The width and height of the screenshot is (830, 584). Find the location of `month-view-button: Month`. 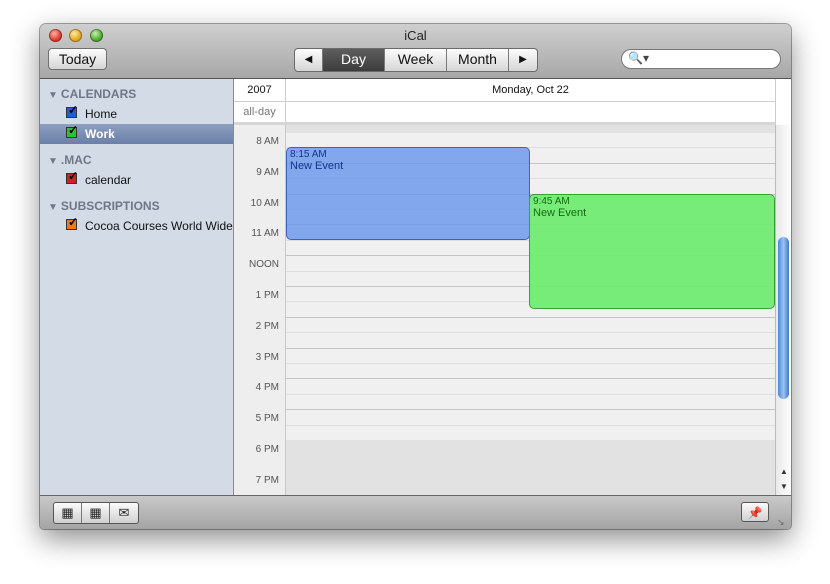

month-view-button: Month is located at coordinates (478, 60).